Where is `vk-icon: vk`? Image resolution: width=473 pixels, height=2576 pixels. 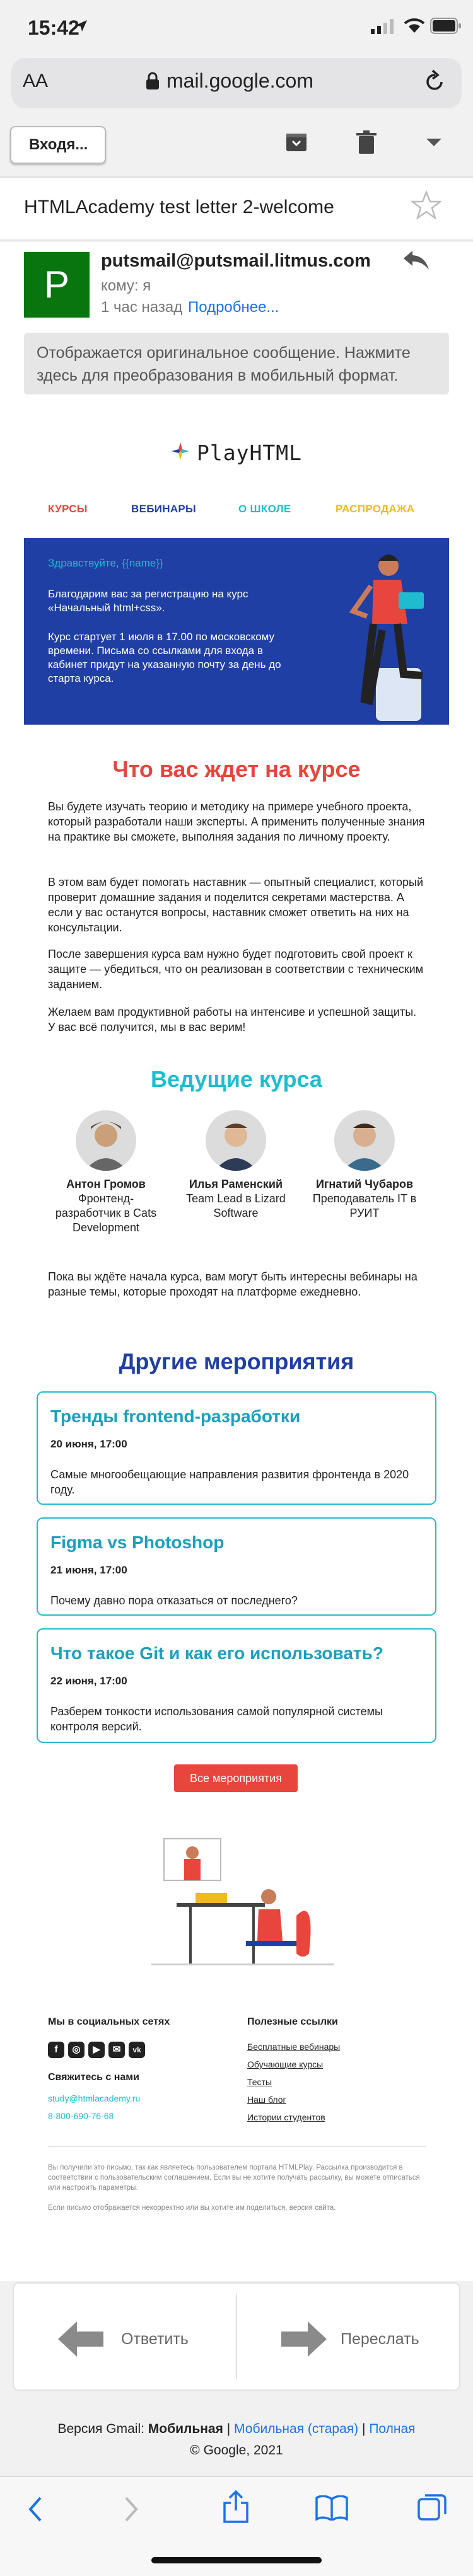
vk-icon: vk is located at coordinates (137, 2050).